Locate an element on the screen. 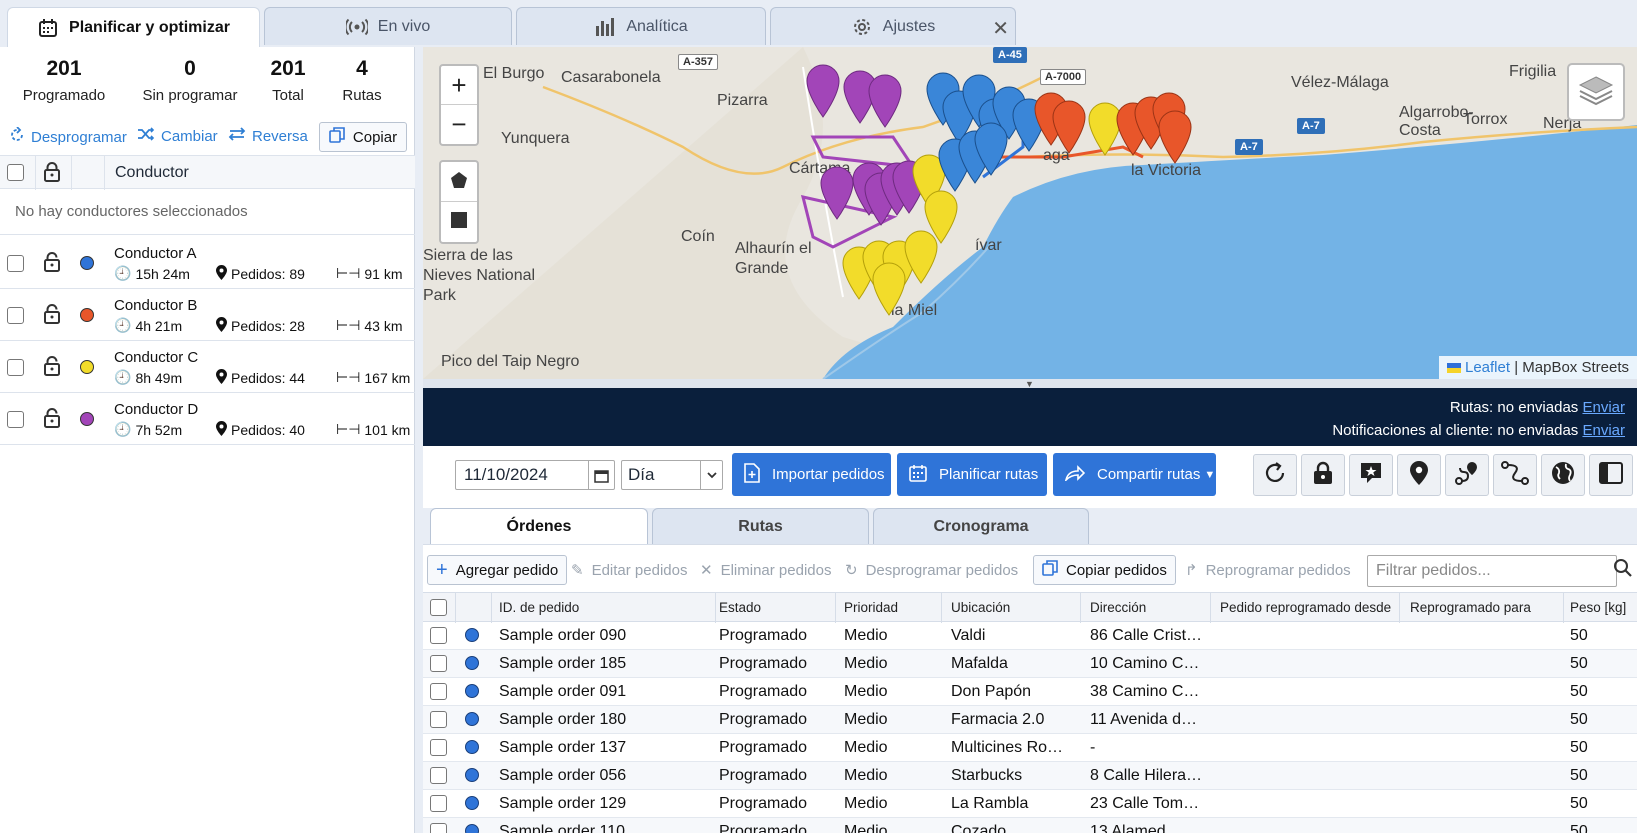 This screenshot has height=833, width=1637. unschedule-orders-button: ↻ Desprogramar pedidos is located at coordinates (931, 570).